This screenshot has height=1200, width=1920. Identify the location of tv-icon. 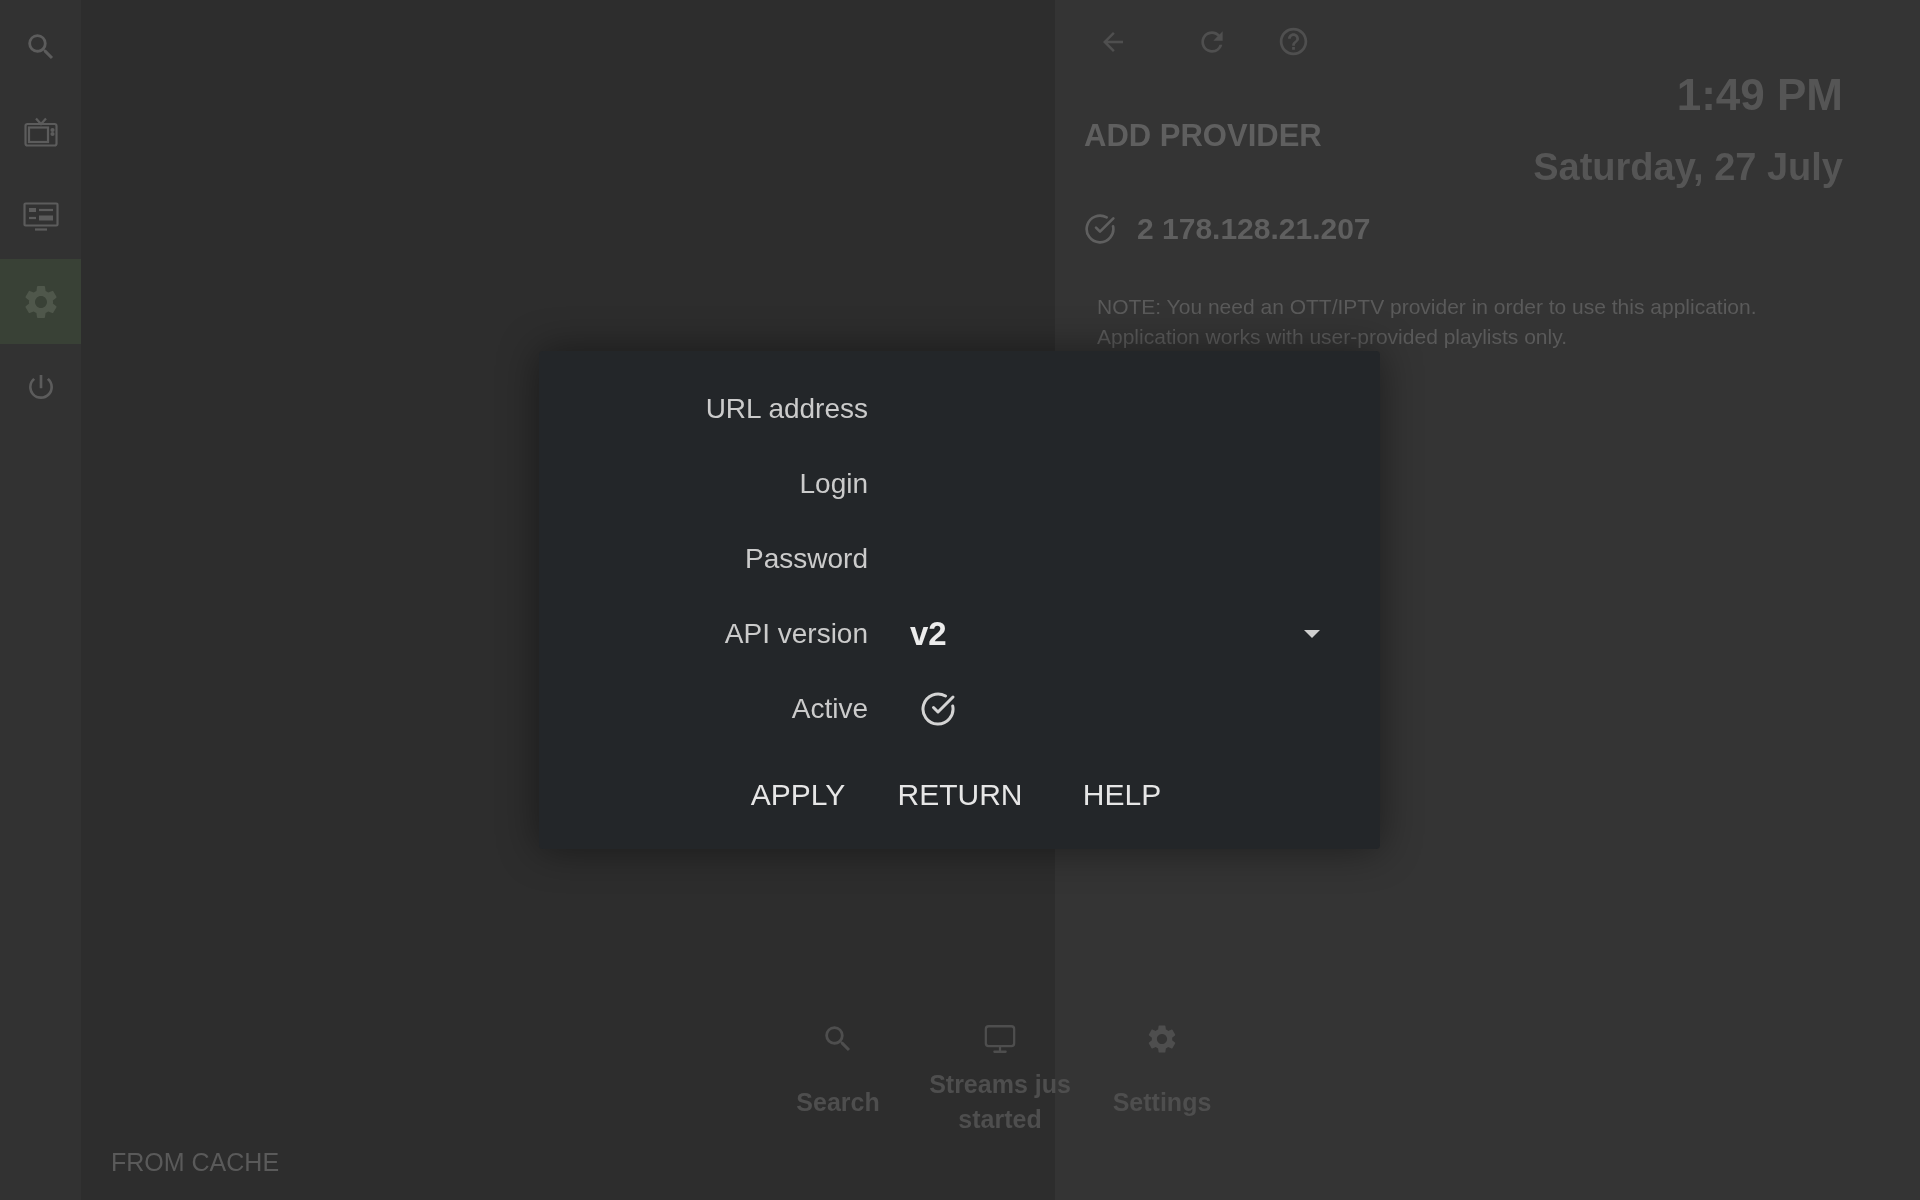
(40, 131).